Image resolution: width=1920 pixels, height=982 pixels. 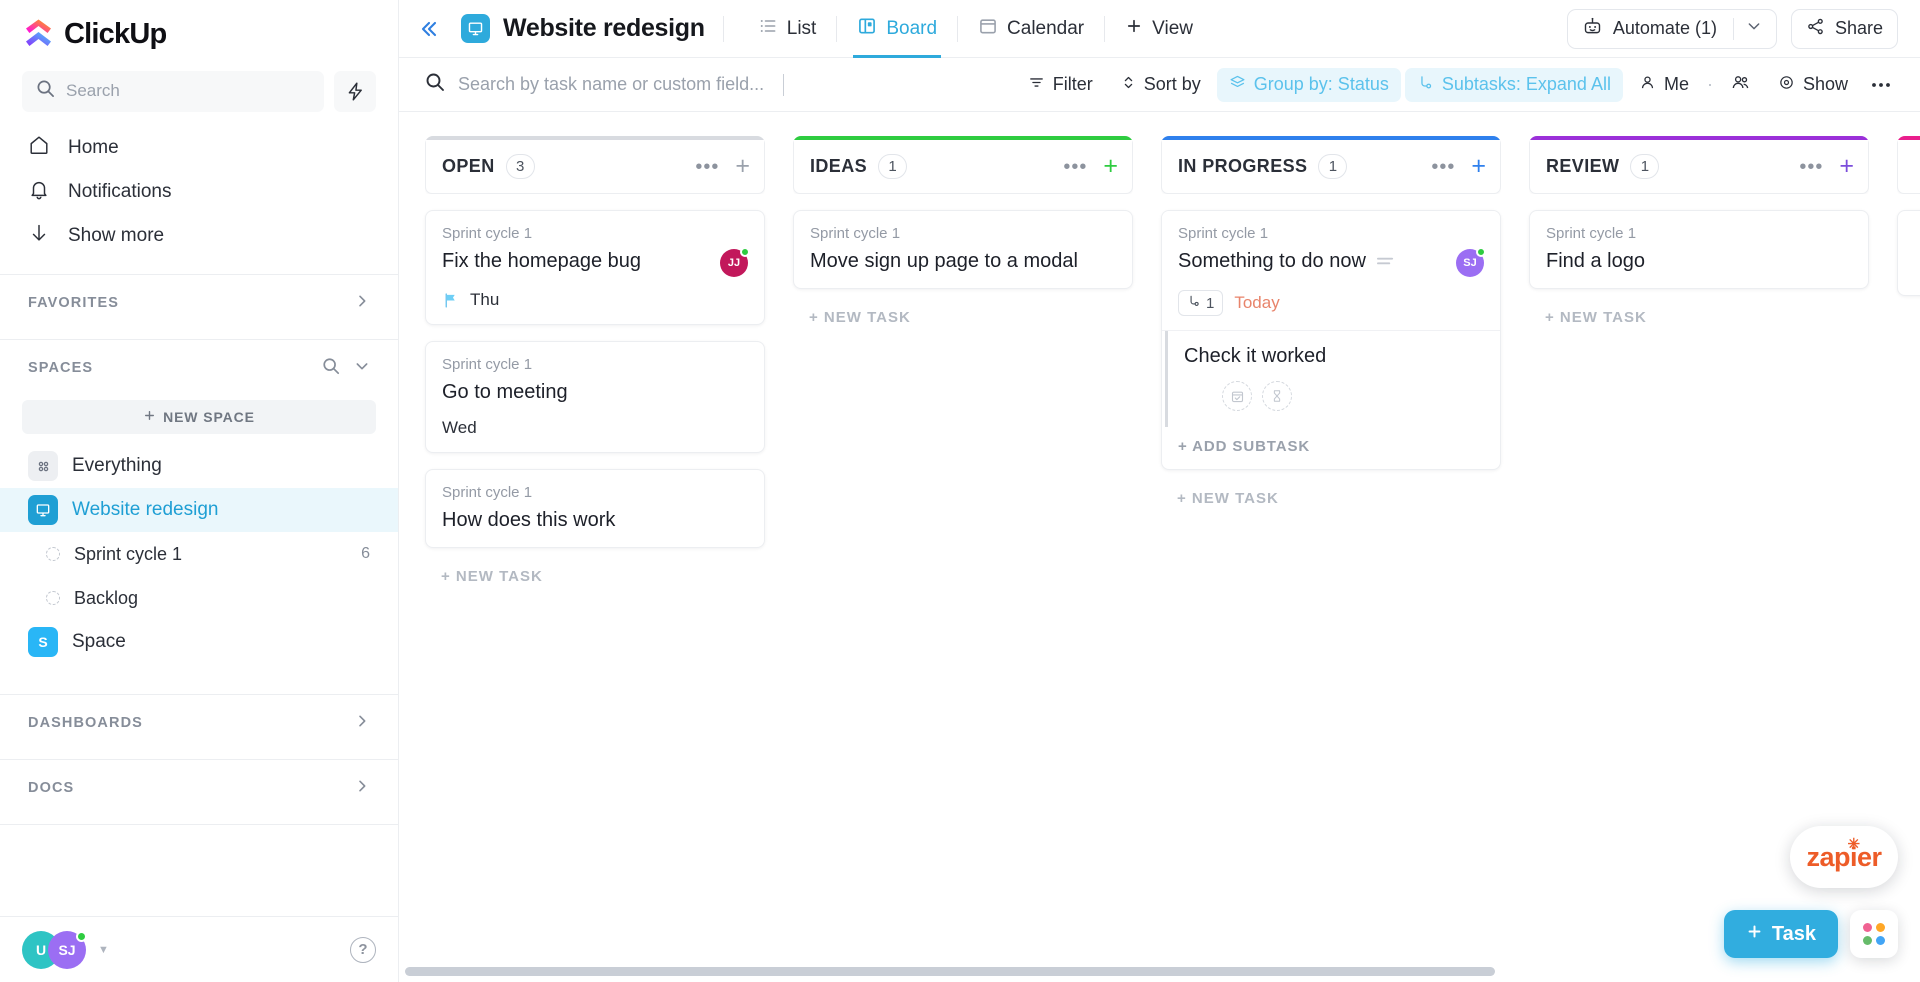 I want to click on lightning-bolt-icon, so click(x=355, y=91).